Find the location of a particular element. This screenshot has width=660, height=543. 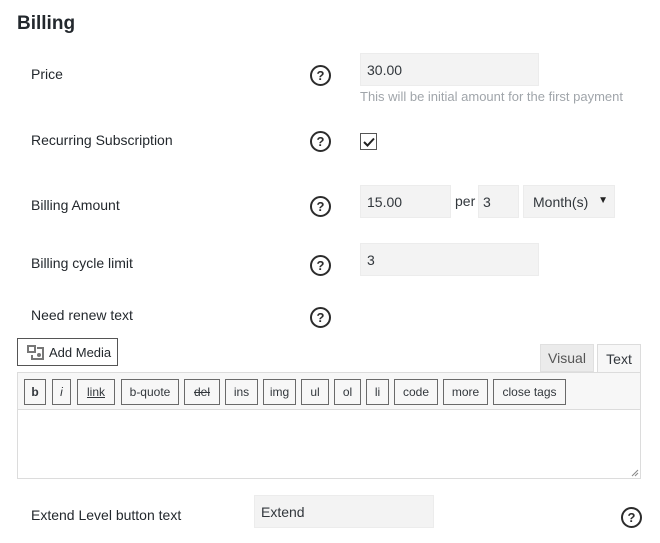

billing-amount-label: Billing Amount is located at coordinates (75, 205).